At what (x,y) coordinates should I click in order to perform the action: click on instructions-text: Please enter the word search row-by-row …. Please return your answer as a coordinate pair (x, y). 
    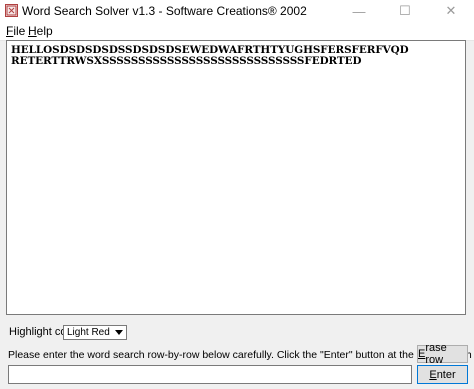
    Looking at the image, I should click on (241, 355).